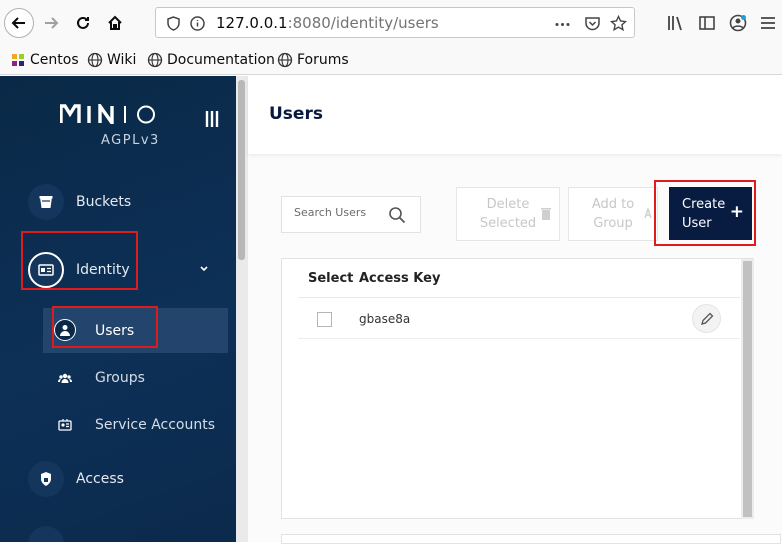 The height and width of the screenshot is (544, 782). I want to click on table-scrollbar-thumb, so click(747, 389).